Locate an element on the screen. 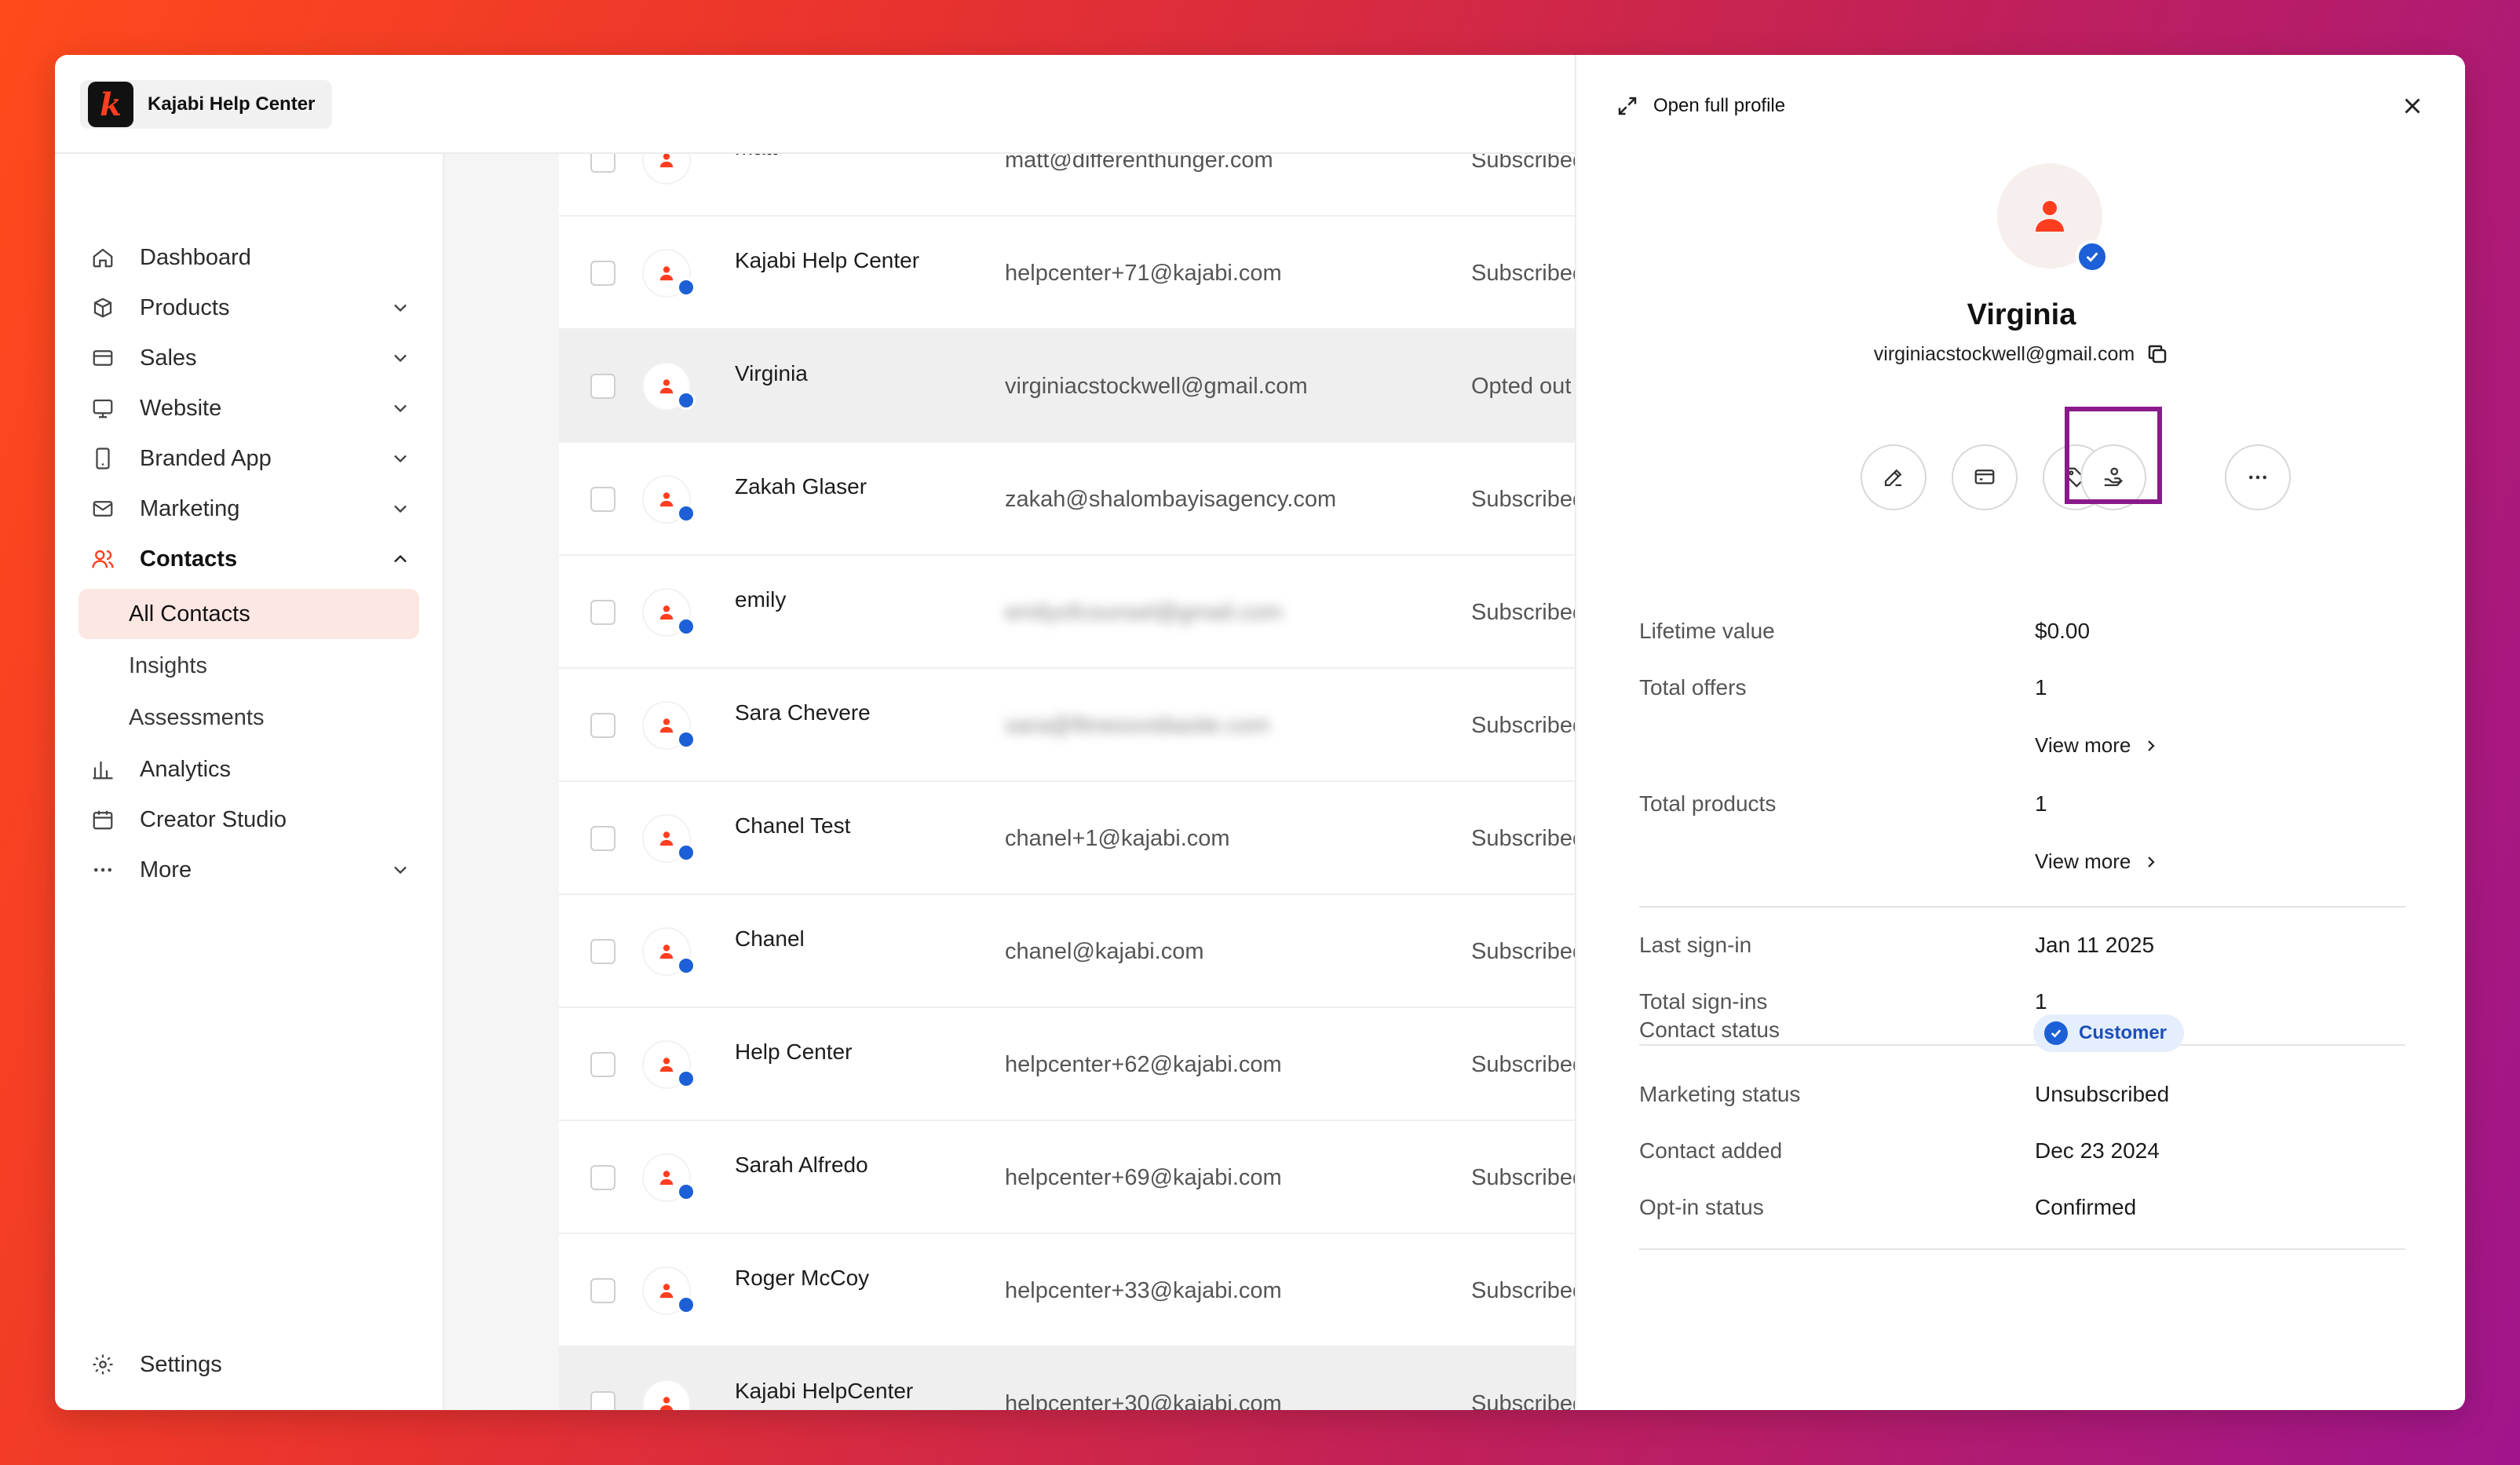  contact-name: Help Center is located at coordinates (793, 1052).